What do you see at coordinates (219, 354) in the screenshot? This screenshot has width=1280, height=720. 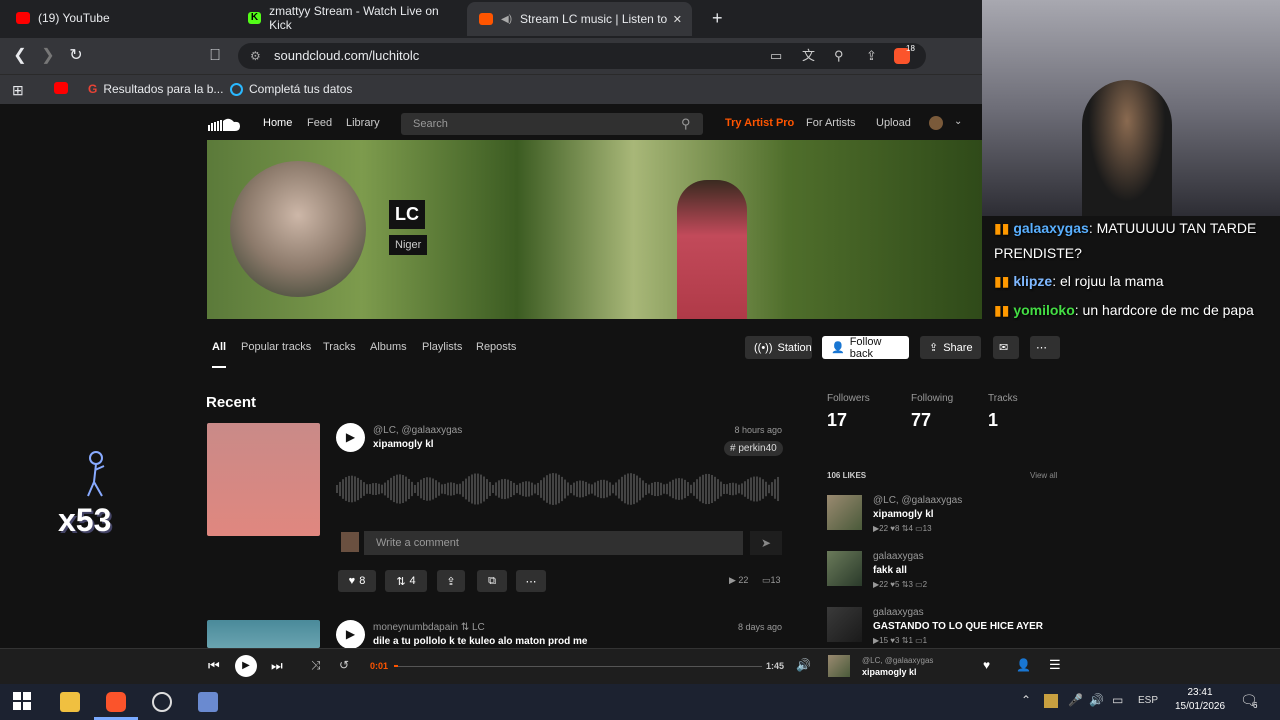 I see `tab-all: All` at bounding box center [219, 354].